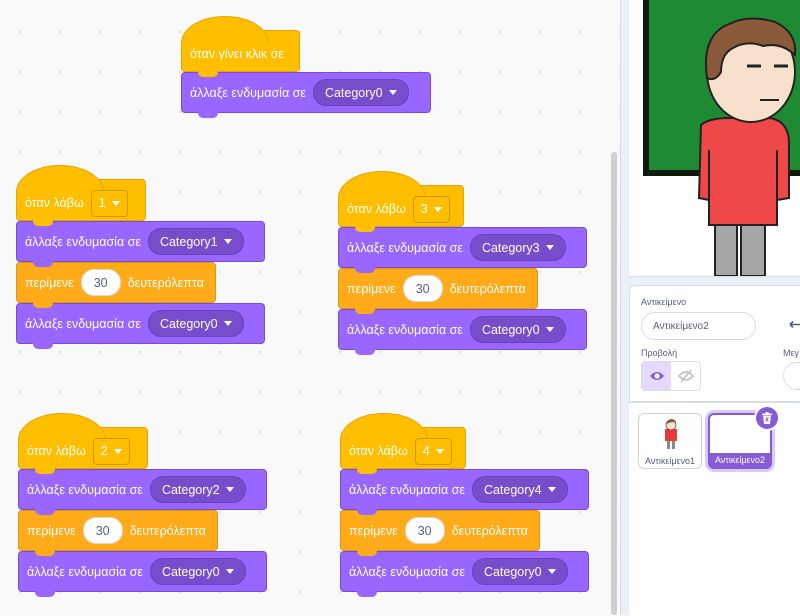 This screenshot has width=800, height=616. Describe the element at coordinates (794, 324) in the screenshot. I see `x-position-icon` at that location.